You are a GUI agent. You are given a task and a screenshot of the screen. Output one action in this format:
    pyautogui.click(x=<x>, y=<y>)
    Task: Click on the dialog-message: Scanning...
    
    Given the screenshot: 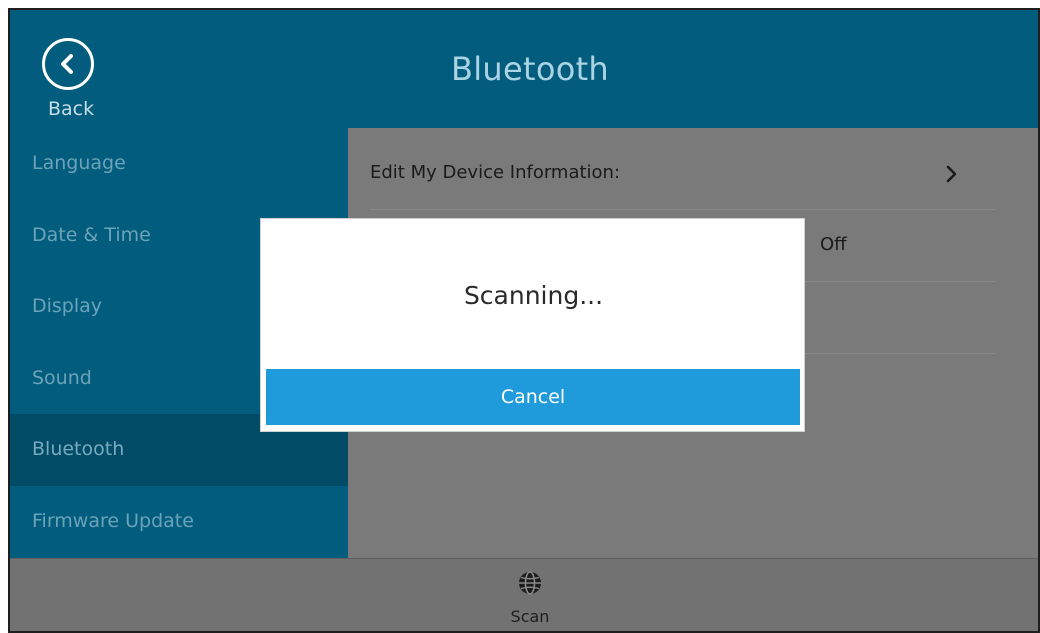 What is the action you would take?
    pyautogui.click(x=533, y=295)
    